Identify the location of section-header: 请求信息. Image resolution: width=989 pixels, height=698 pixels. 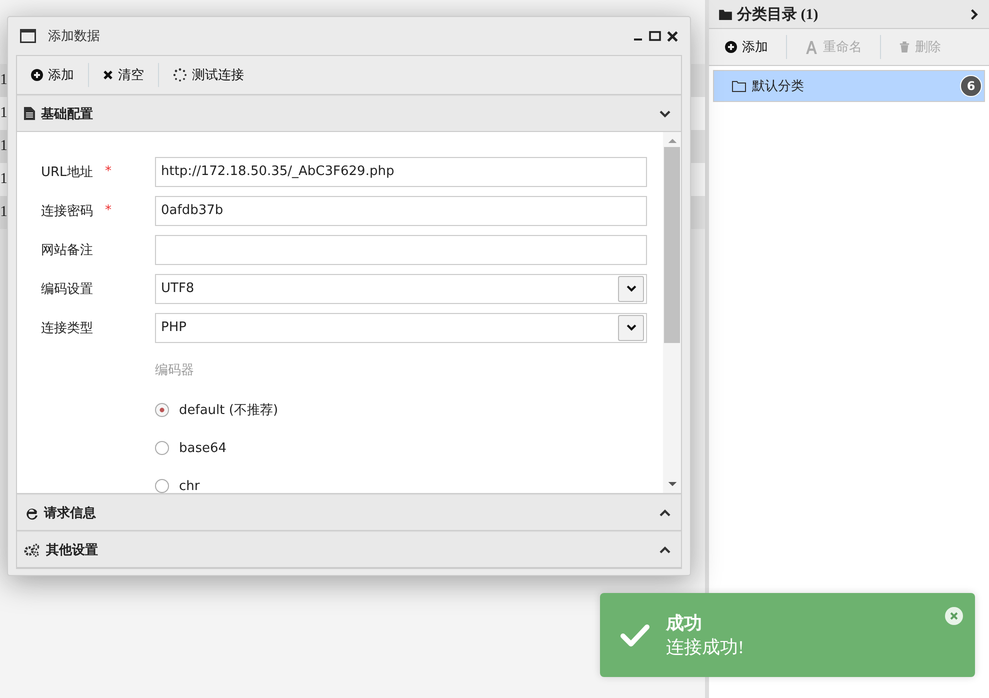
(349, 512).